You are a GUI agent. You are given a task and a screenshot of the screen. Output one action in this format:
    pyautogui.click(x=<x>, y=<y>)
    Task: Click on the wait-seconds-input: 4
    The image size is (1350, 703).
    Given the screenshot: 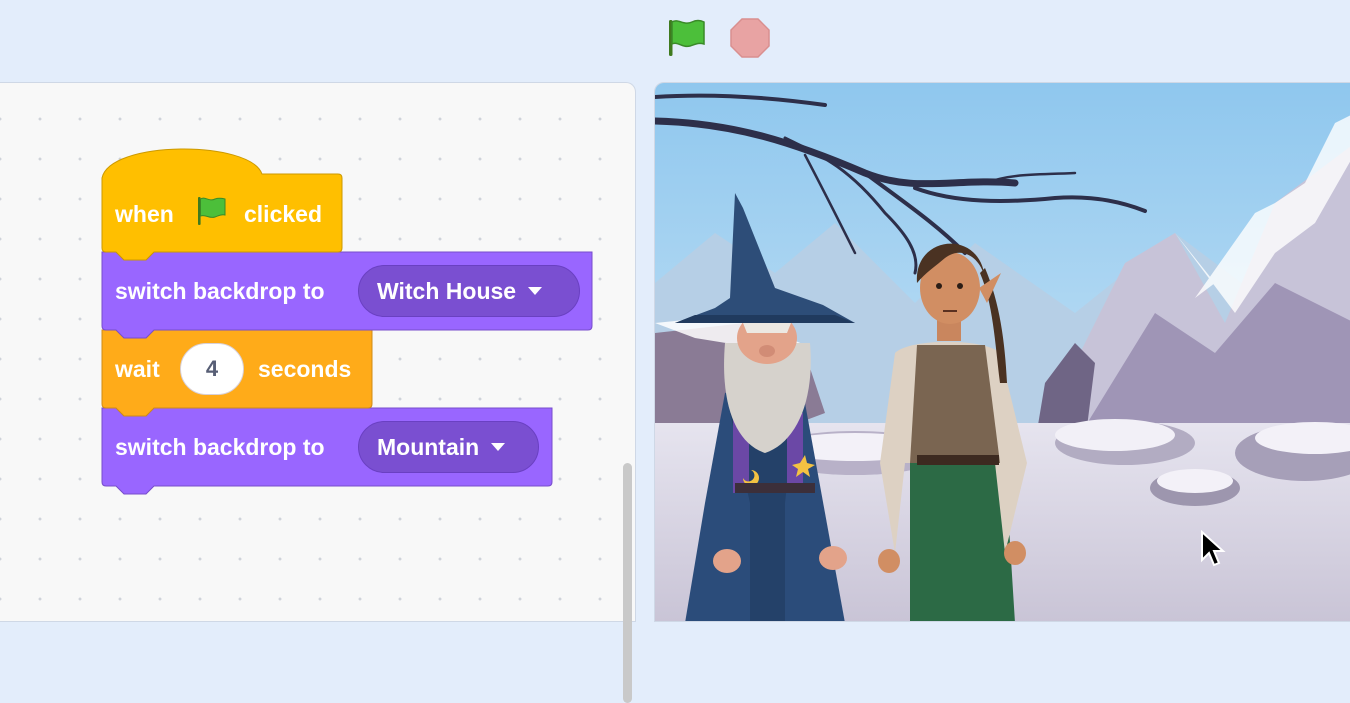 What is the action you would take?
    pyautogui.click(x=212, y=369)
    